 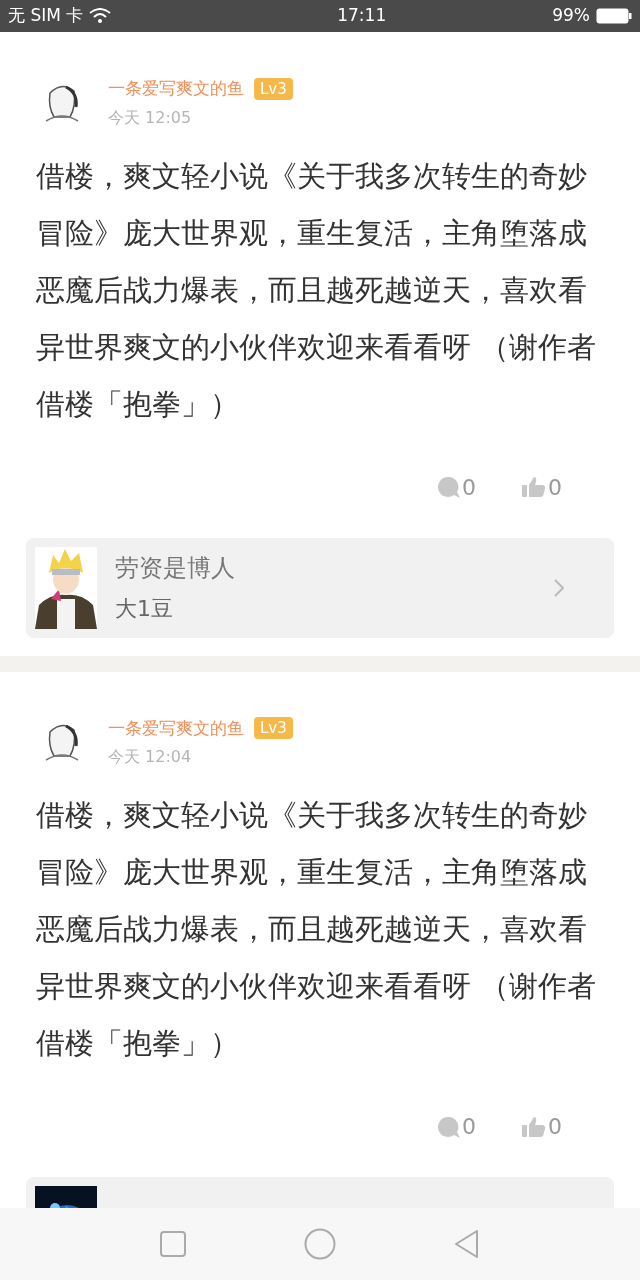 I want to click on battery-icon, so click(x=614, y=16).